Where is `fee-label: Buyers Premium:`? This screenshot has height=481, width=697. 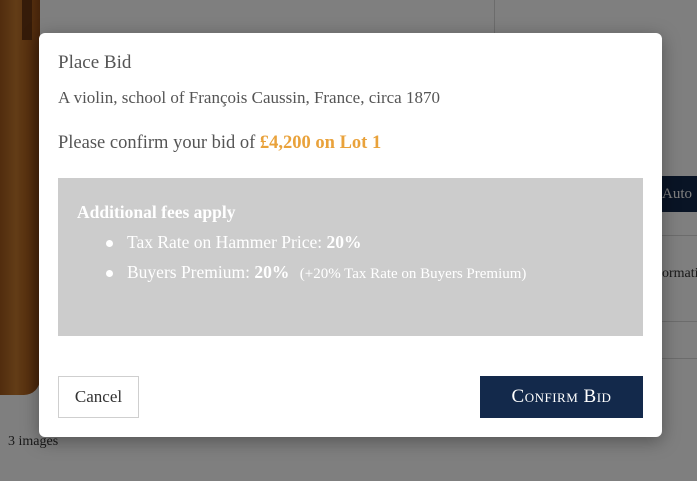
fee-label: Buyers Premium: is located at coordinates (188, 272).